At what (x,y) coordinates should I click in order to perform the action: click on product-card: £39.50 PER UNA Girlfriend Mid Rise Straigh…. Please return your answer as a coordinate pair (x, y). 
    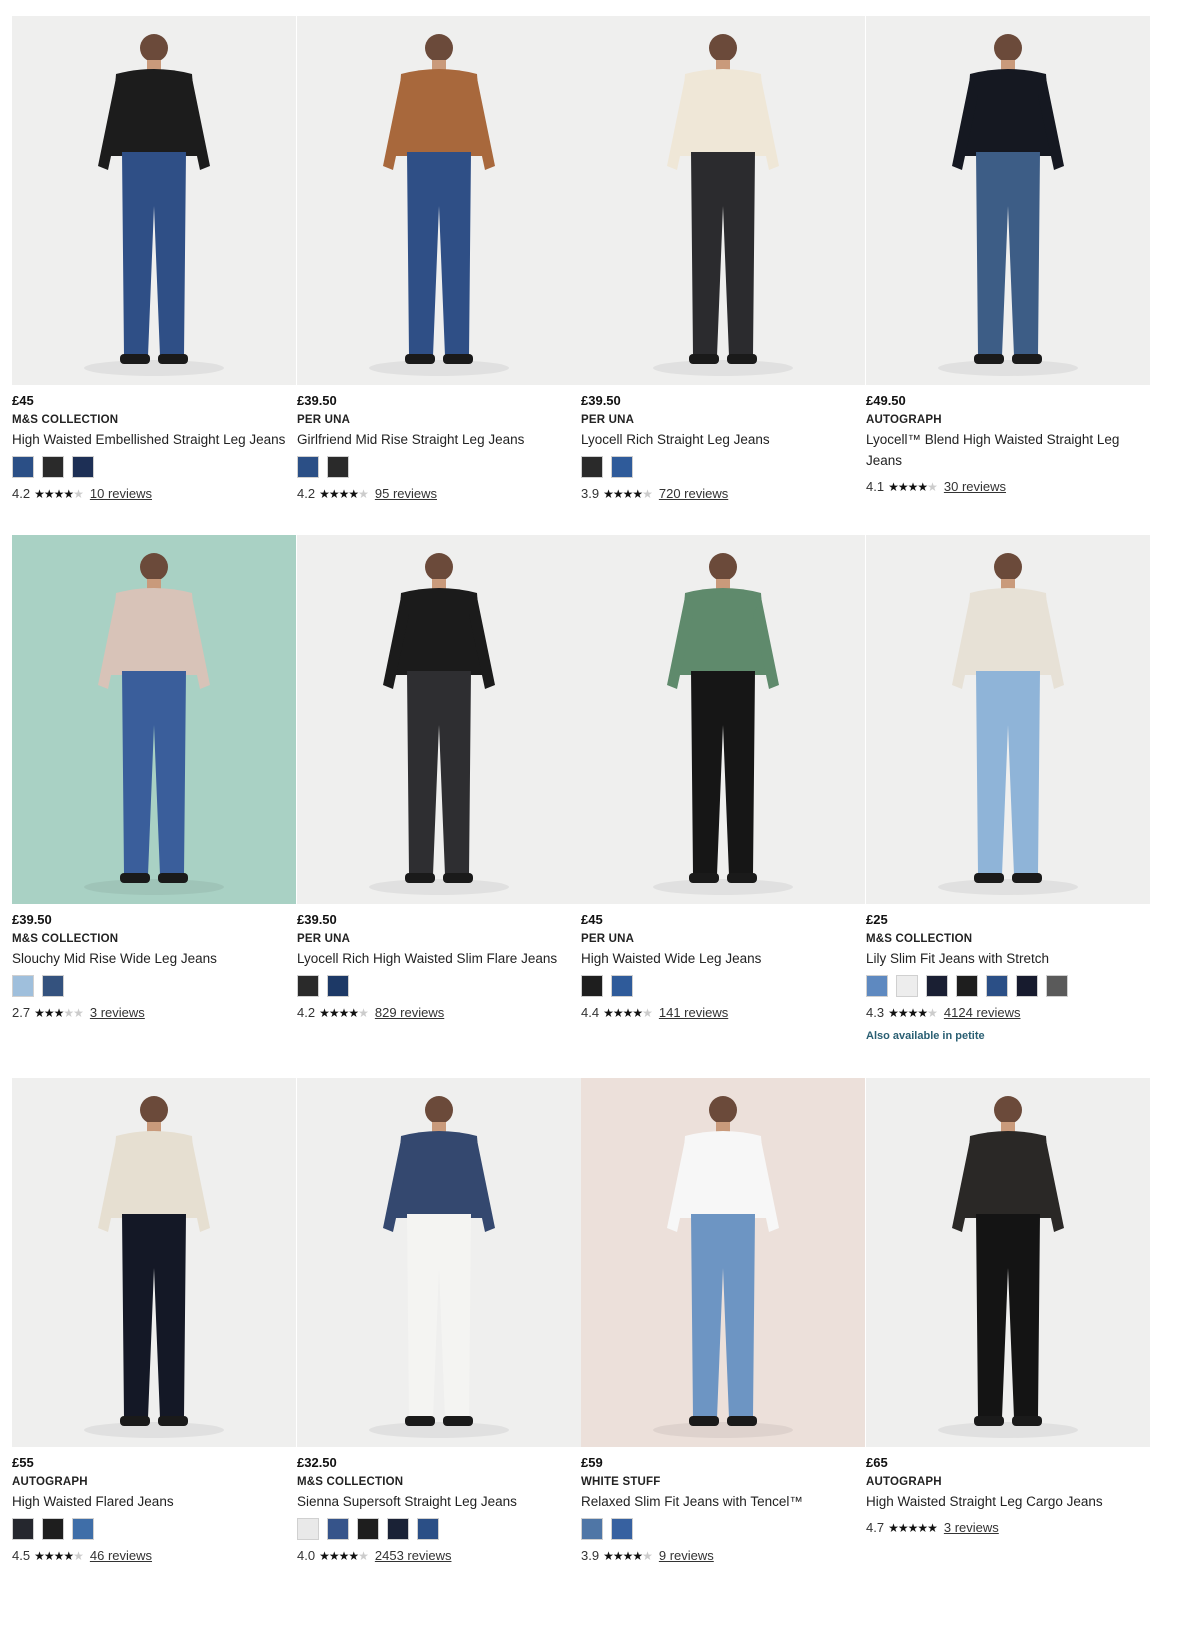
    Looking at the image, I should click on (439, 258).